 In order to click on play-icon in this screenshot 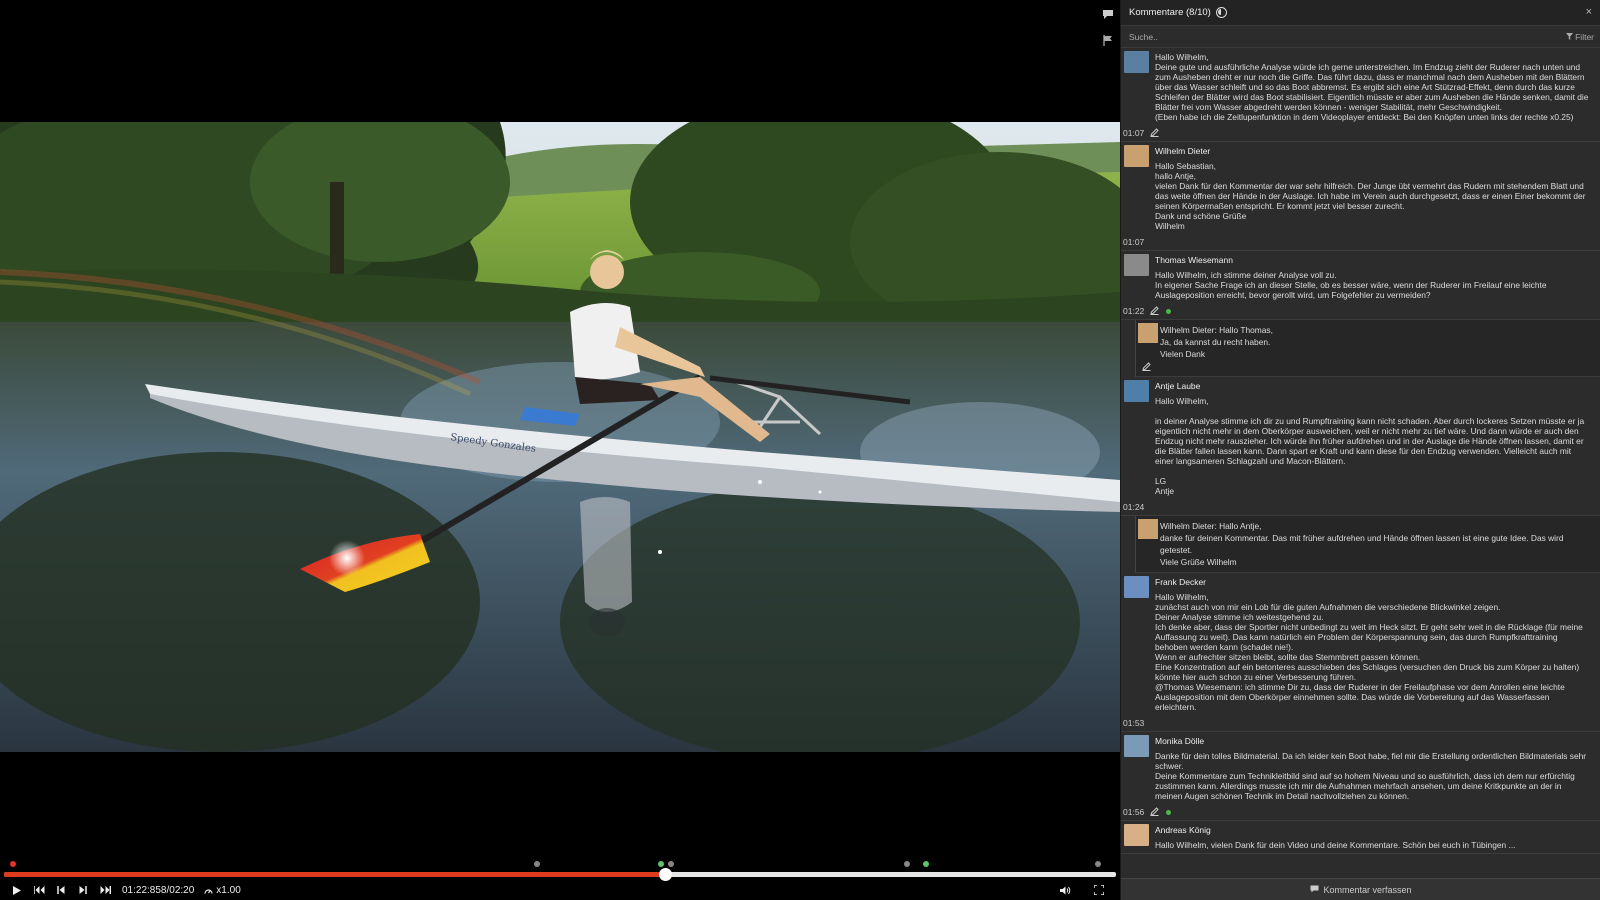, I will do `click(17, 890)`.